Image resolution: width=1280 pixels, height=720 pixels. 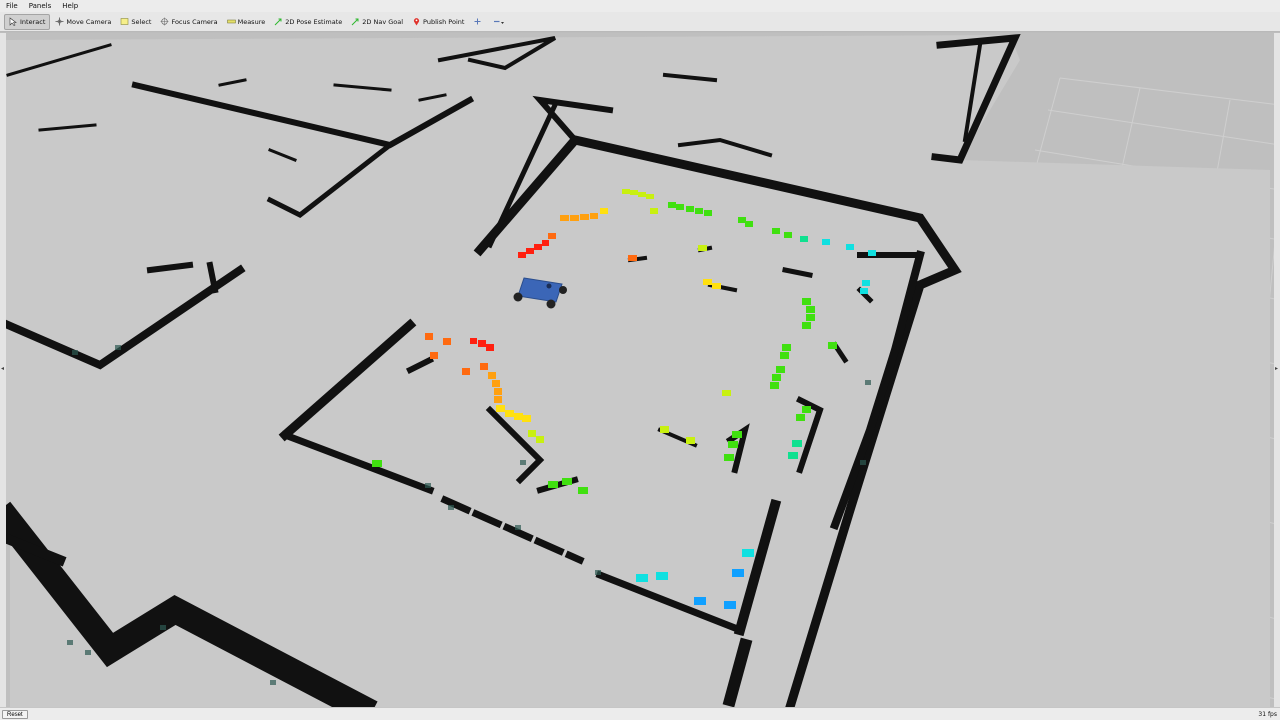 I want to click on 2d-pose-estimate-tool-button: 2D Pose Estimate, so click(x=308, y=22).